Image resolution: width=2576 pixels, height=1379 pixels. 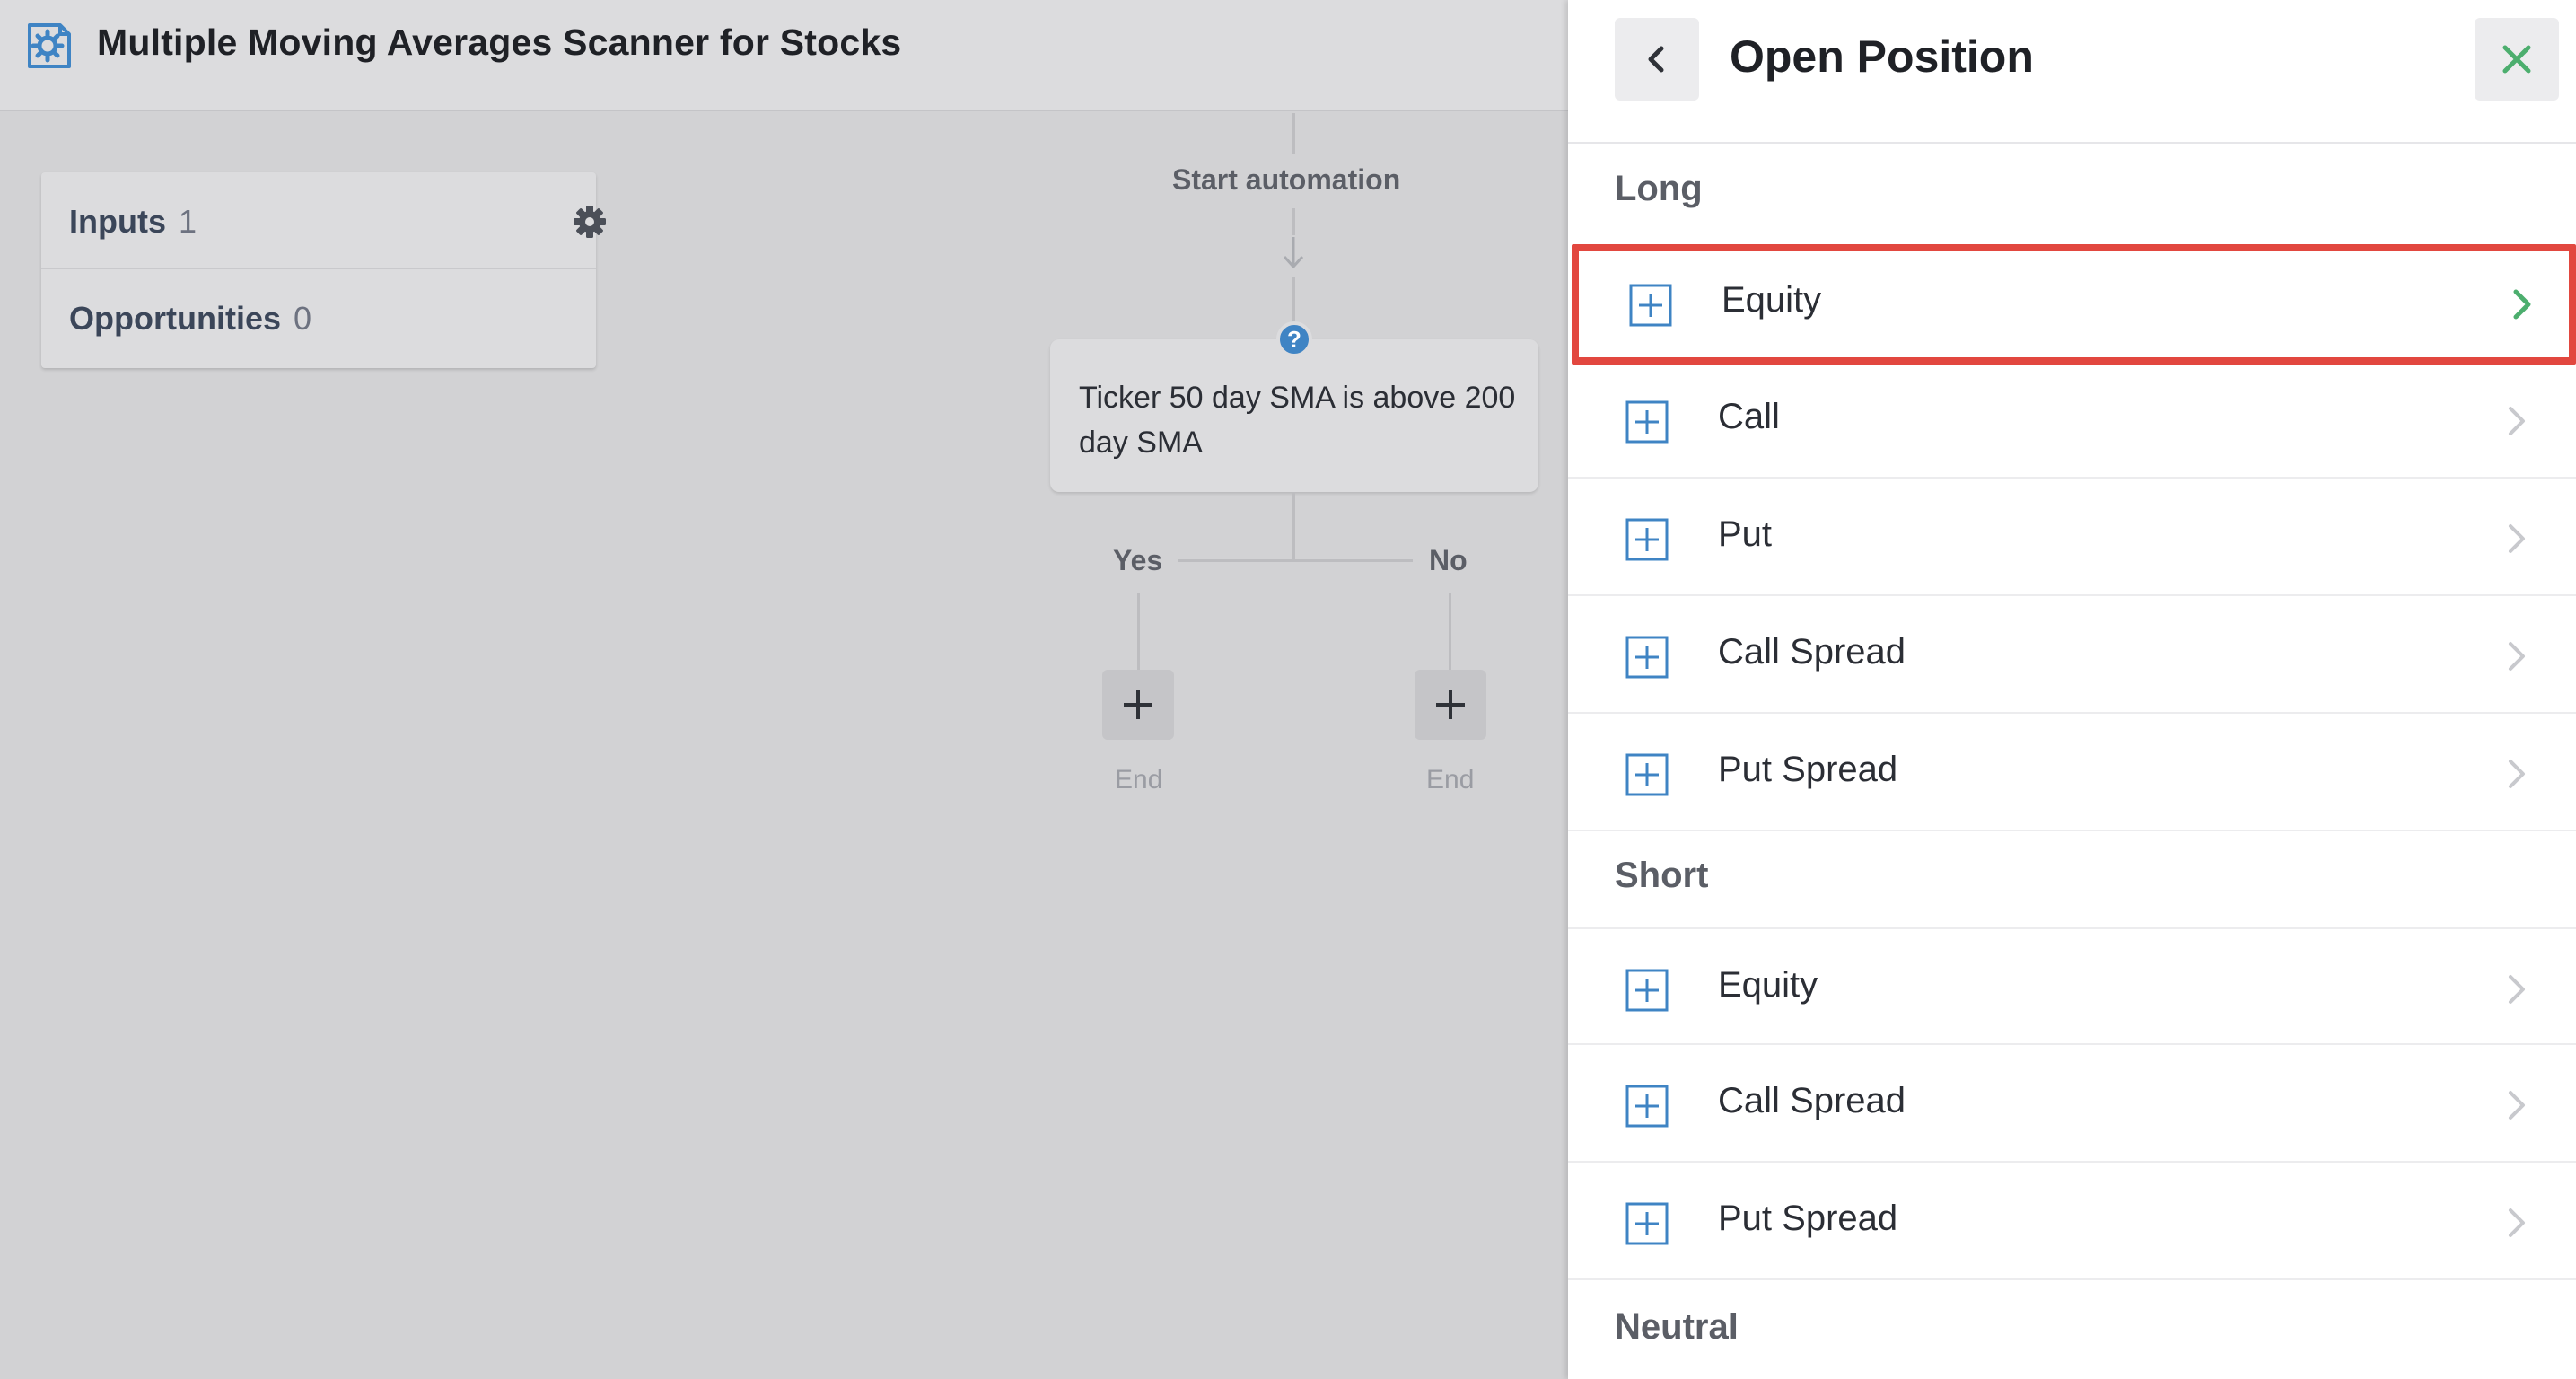 What do you see at coordinates (2072, 420) in the screenshot?
I see `long-call-item: Call` at bounding box center [2072, 420].